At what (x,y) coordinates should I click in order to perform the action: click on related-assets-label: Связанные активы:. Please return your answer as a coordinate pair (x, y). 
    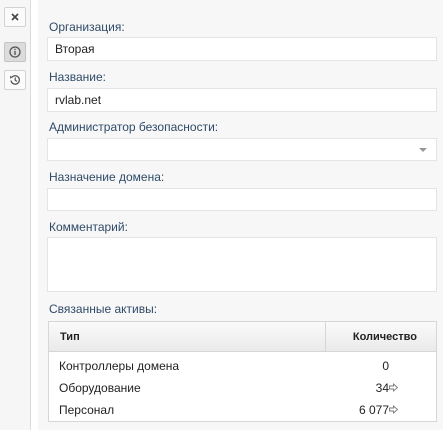
    Looking at the image, I should click on (103, 309).